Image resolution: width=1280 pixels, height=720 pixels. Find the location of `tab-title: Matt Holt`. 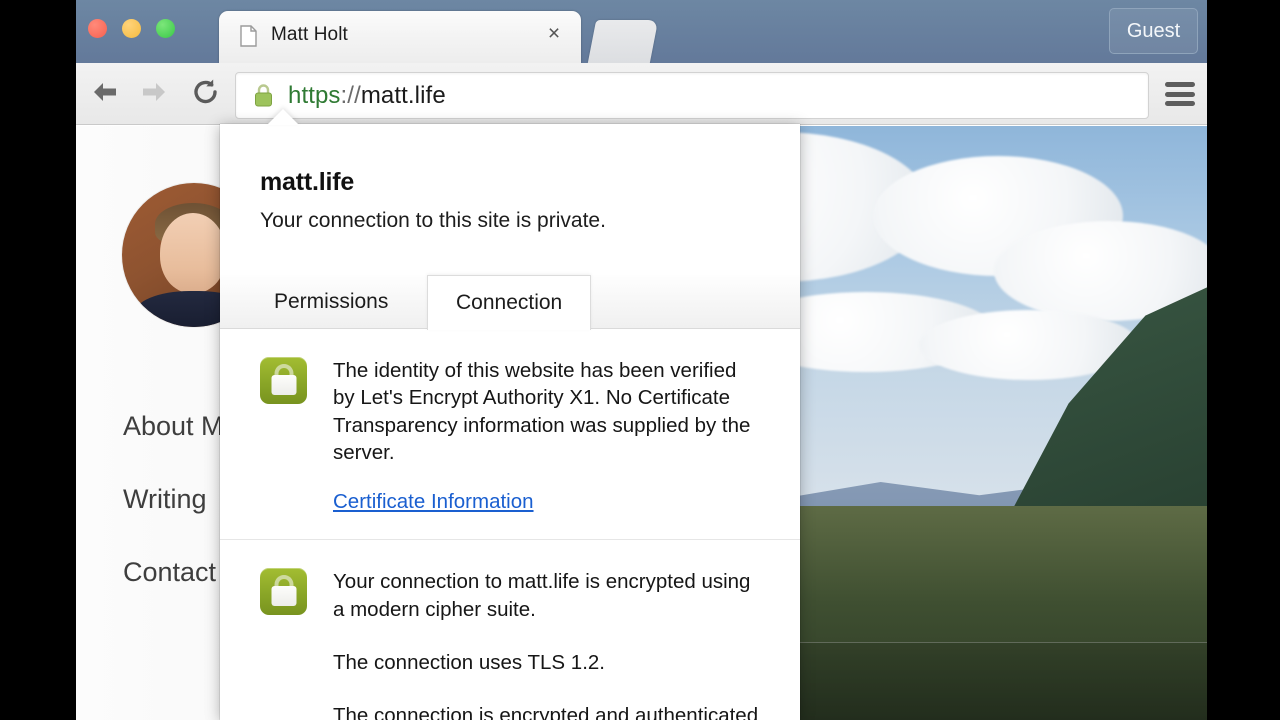

tab-title: Matt Holt is located at coordinates (309, 34).